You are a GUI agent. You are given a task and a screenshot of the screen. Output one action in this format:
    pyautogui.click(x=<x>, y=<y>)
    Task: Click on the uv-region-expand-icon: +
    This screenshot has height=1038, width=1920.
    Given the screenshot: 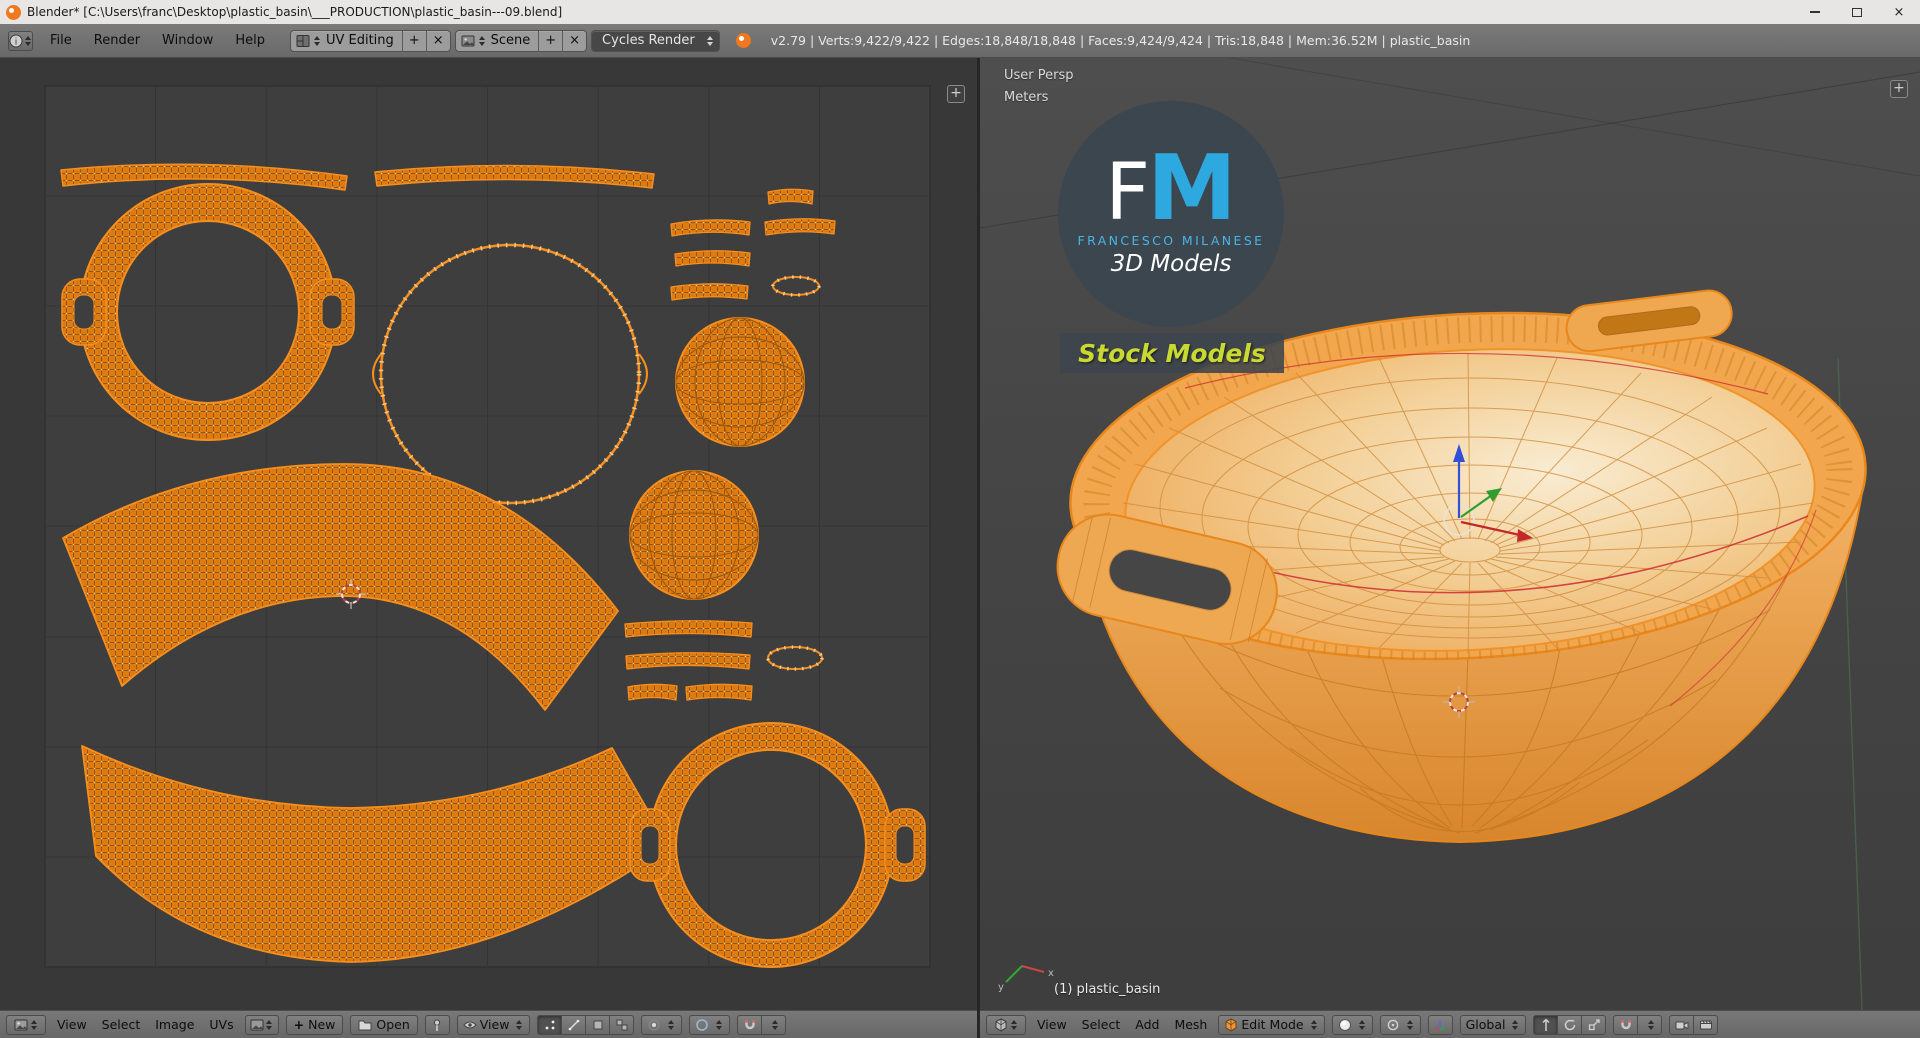 What is the action you would take?
    pyautogui.click(x=956, y=94)
    